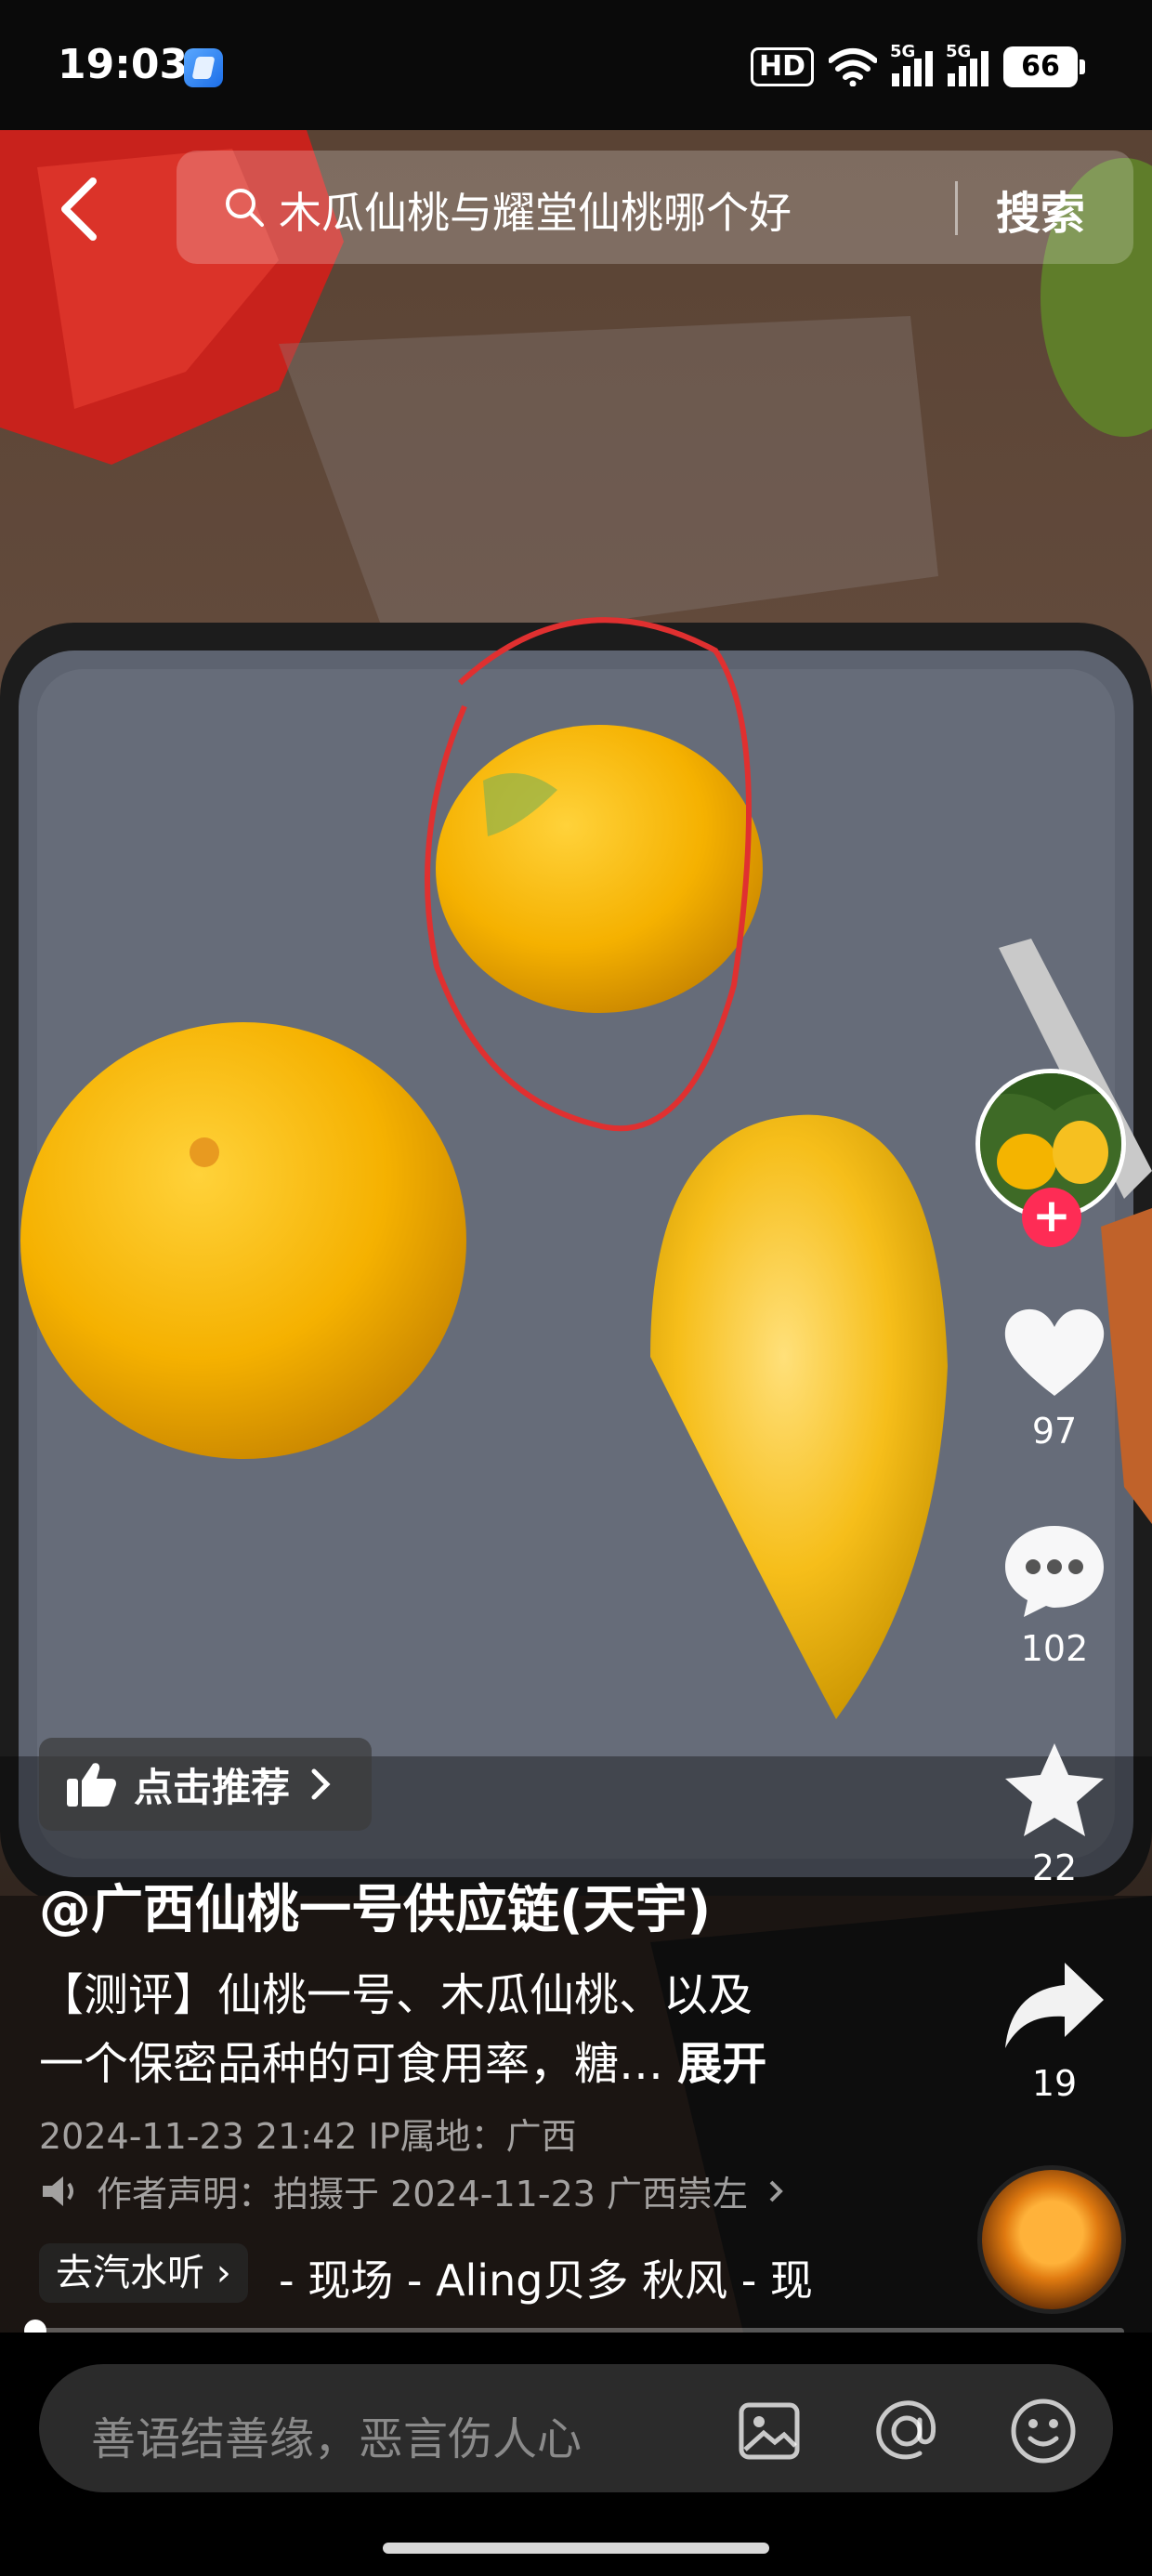 The height and width of the screenshot is (2576, 1152). Describe the element at coordinates (336, 2434) in the screenshot. I see `comment-input: 善语结善缘，恶言伤人心` at that location.